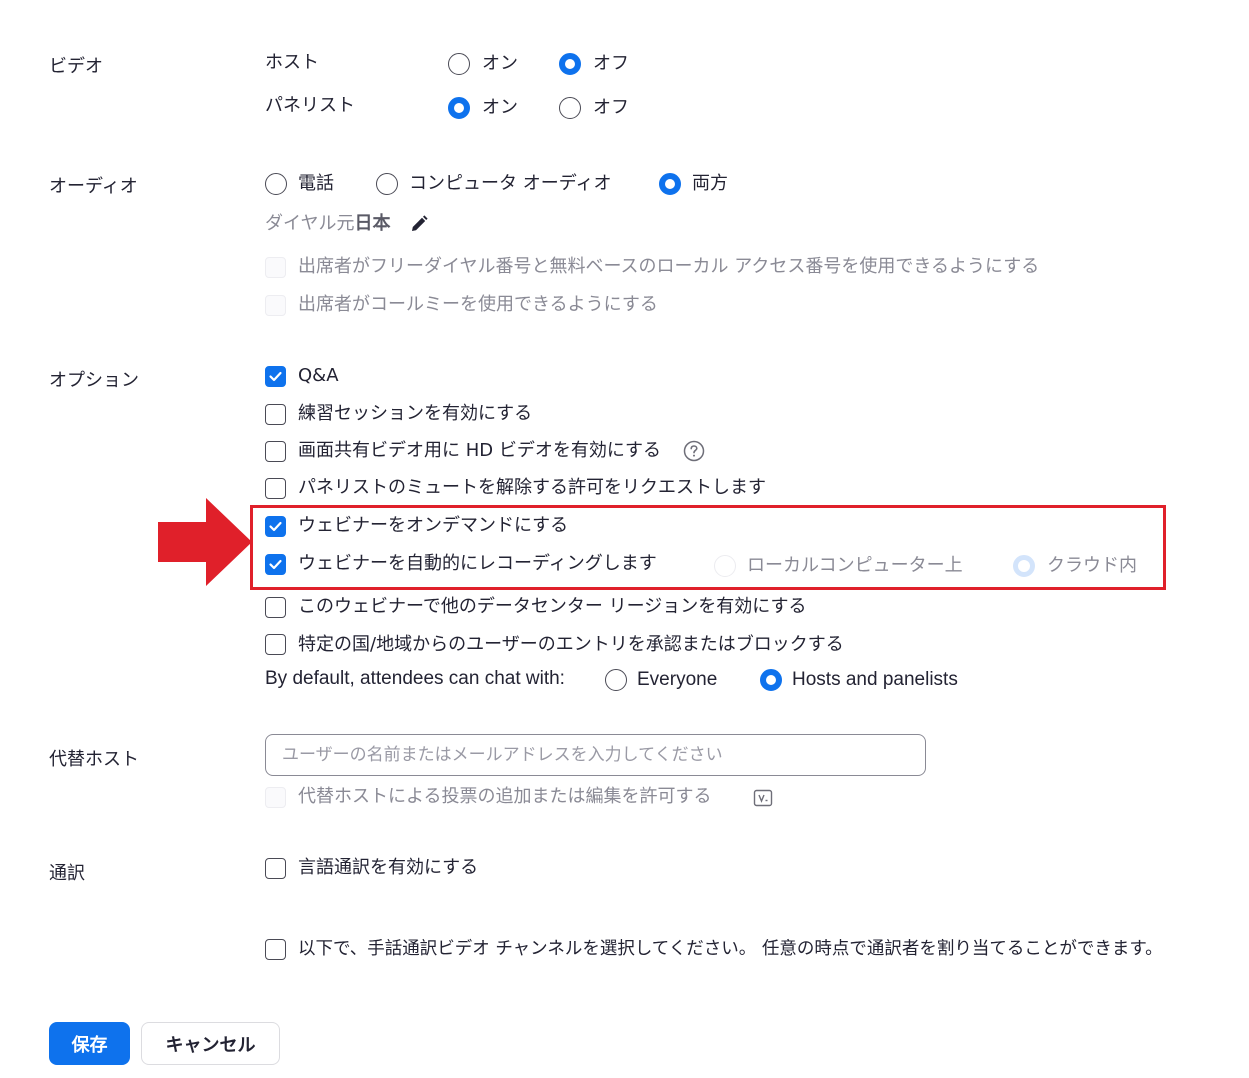 The height and width of the screenshot is (1078, 1249). What do you see at coordinates (611, 107) in the screenshot?
I see `video-panelist-off-label: オフ` at bounding box center [611, 107].